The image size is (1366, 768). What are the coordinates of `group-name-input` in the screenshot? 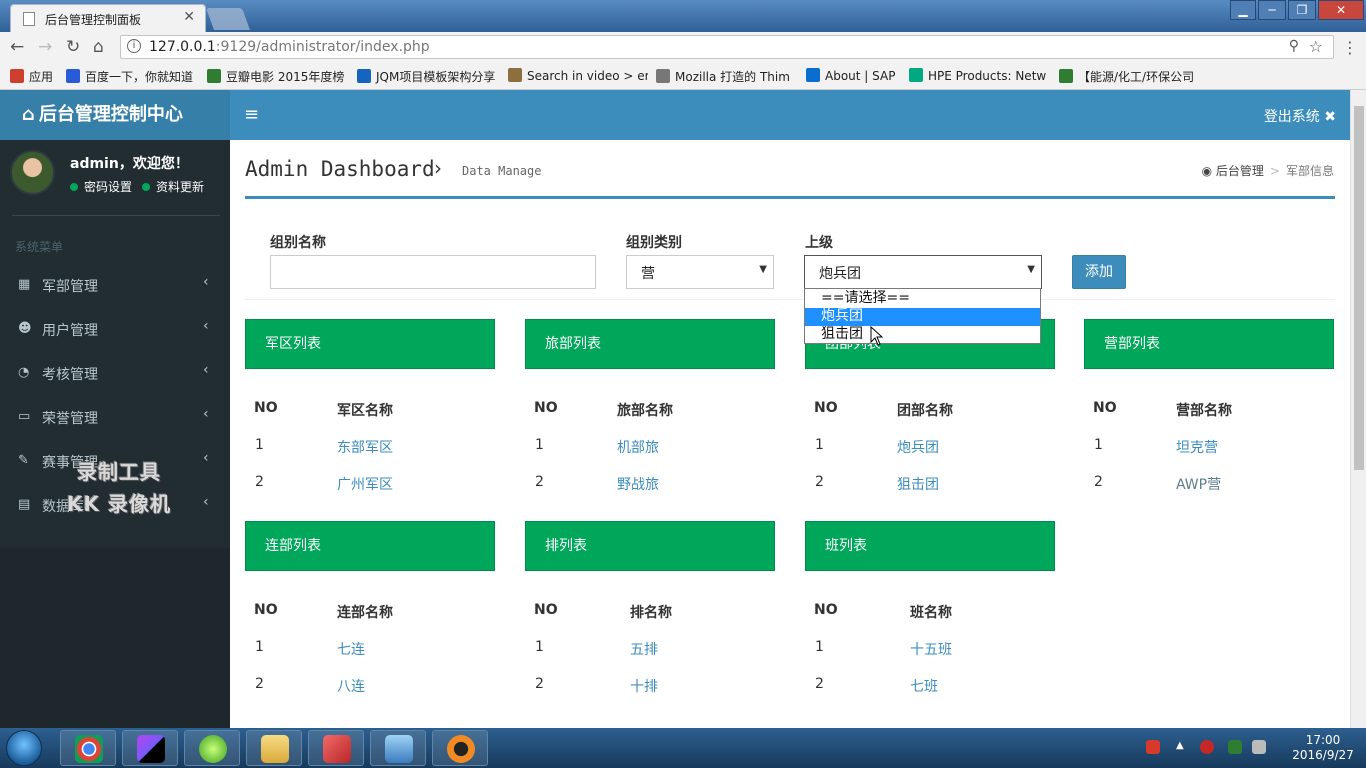 It's located at (433, 272).